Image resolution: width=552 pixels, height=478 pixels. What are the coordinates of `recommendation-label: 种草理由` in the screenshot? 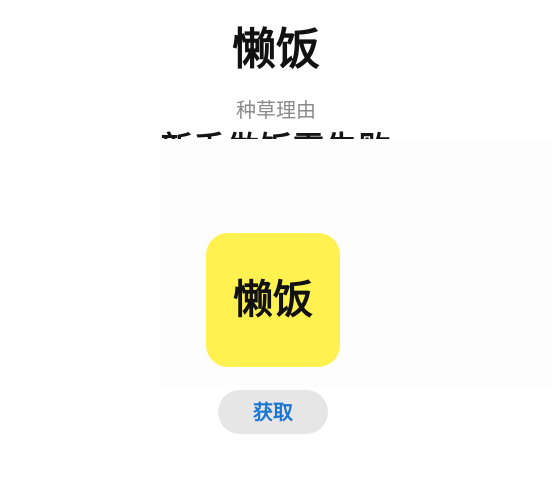 It's located at (276, 110).